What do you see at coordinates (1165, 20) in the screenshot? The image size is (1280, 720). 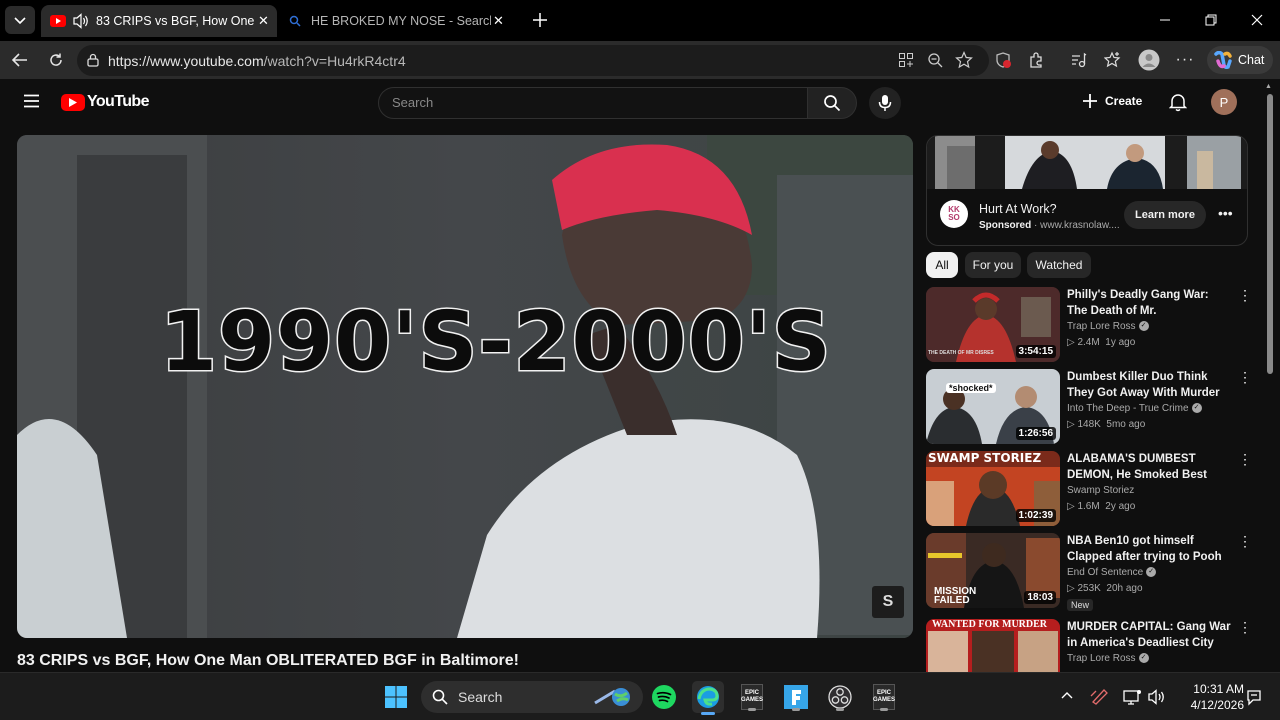 I see `minimize-icon` at bounding box center [1165, 20].